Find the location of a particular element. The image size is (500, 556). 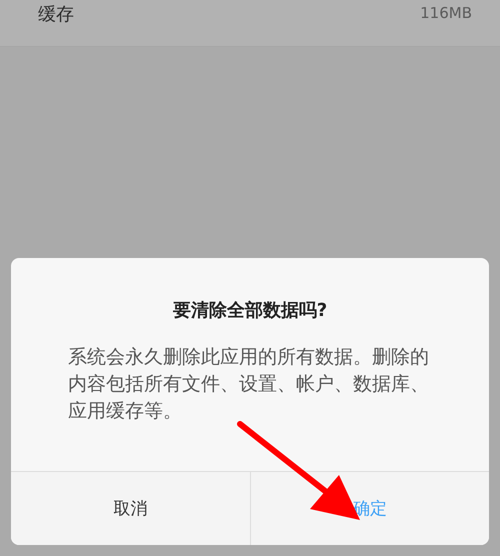

dialog-message: 系统会永久删除此应用的所有数据。删除的内容包括所有文件、设置、帐户、数据库、应用缓存等。 is located at coordinates (249, 384).